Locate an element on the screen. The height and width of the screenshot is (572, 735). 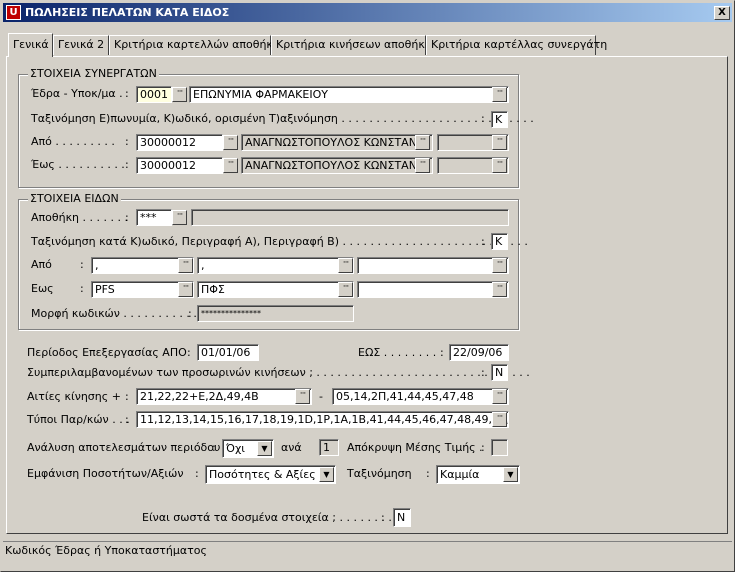
hide-avg-price-label: Απόκρυψη Μέσης Τιμής . is located at coordinates (415, 447).